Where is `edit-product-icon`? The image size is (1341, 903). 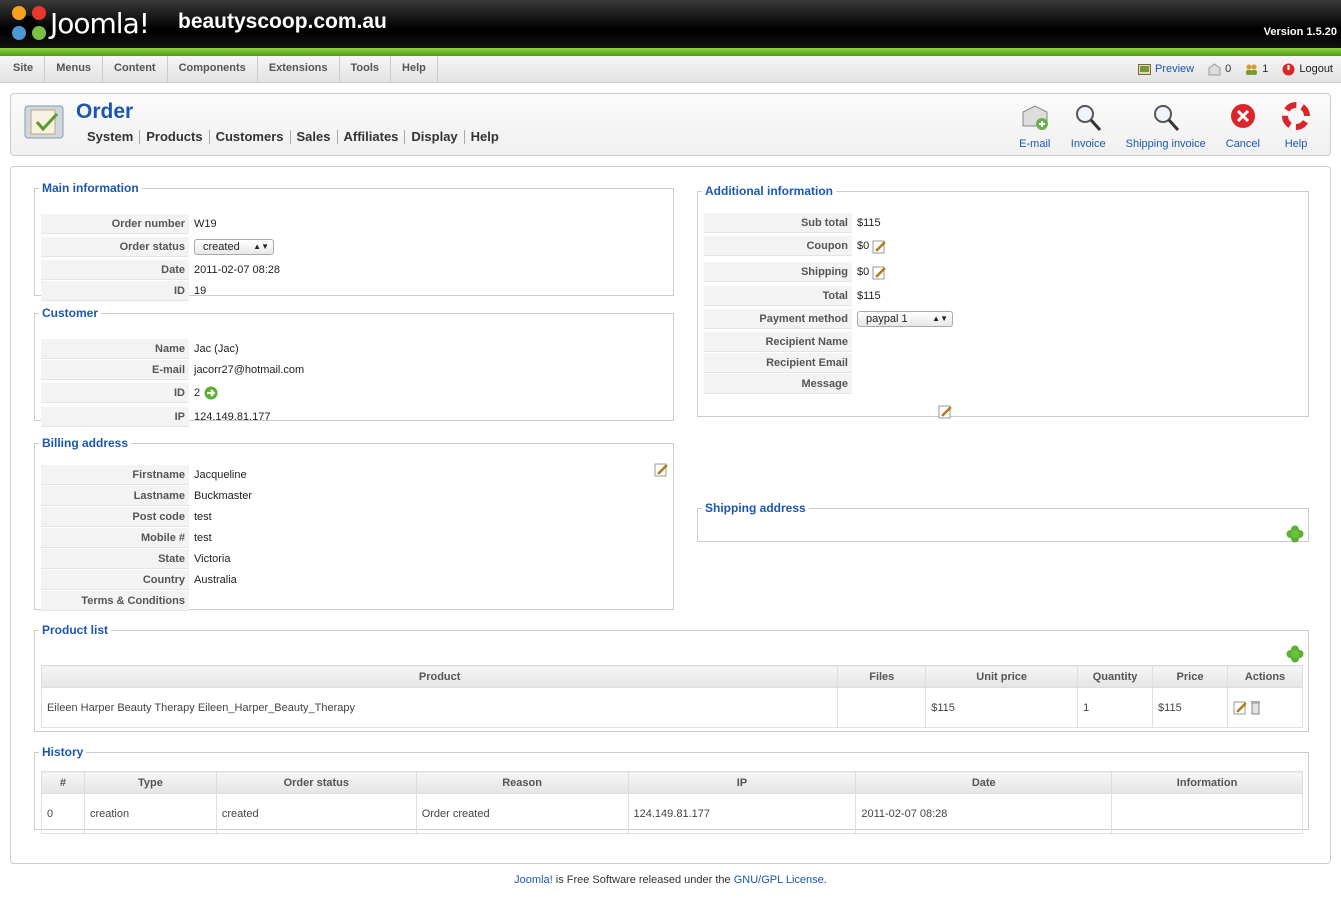
edit-product-icon is located at coordinates (1240, 707).